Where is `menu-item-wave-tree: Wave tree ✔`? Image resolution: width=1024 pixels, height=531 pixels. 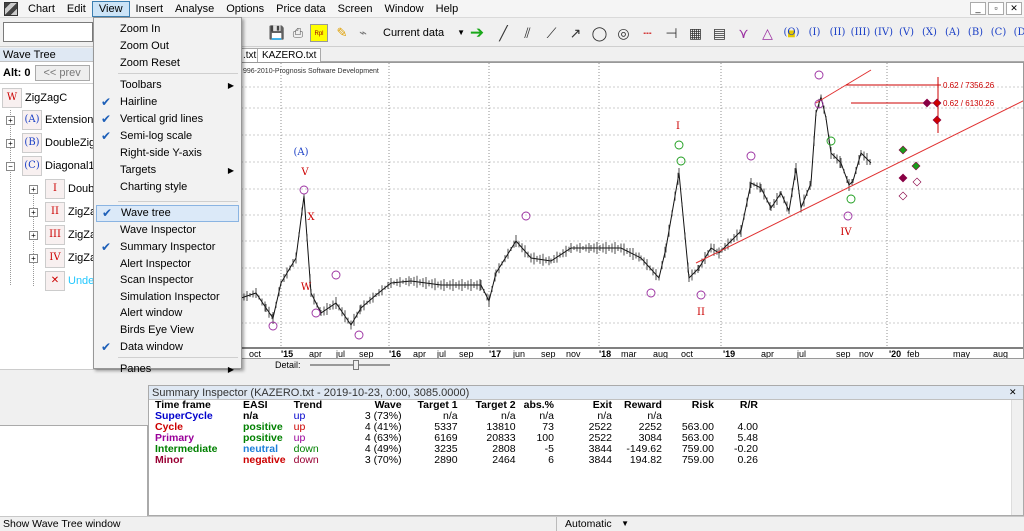
menu-item-wave-tree: Wave tree ✔ is located at coordinates (167, 213).